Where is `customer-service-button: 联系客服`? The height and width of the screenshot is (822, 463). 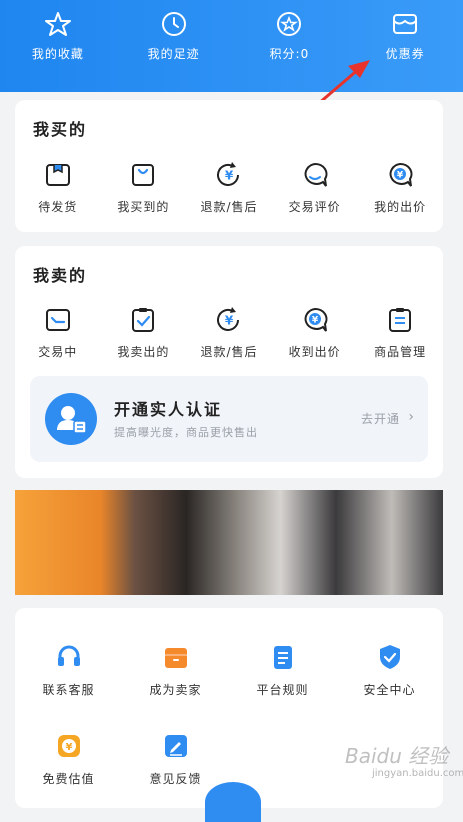 customer-service-button: 联系客服 is located at coordinates (68, 670).